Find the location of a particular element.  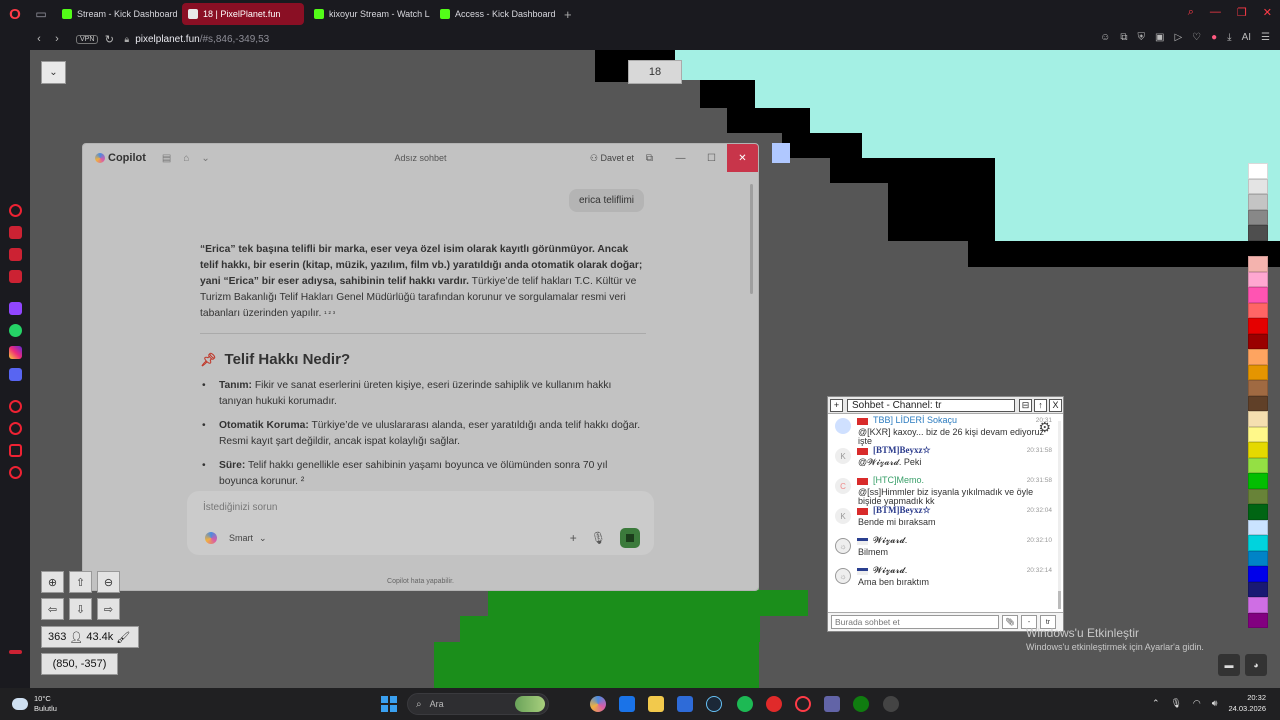

move-right-button: ⇨ is located at coordinates (108, 609).